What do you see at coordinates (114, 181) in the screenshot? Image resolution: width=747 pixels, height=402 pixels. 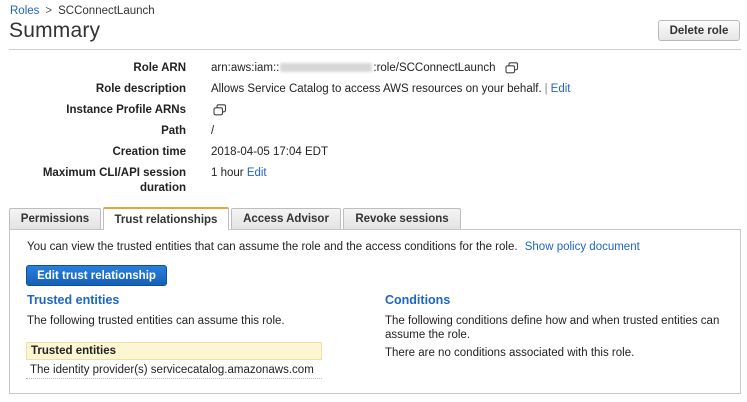 I see `max-session-label: Maximum CLI/API session duration` at bounding box center [114, 181].